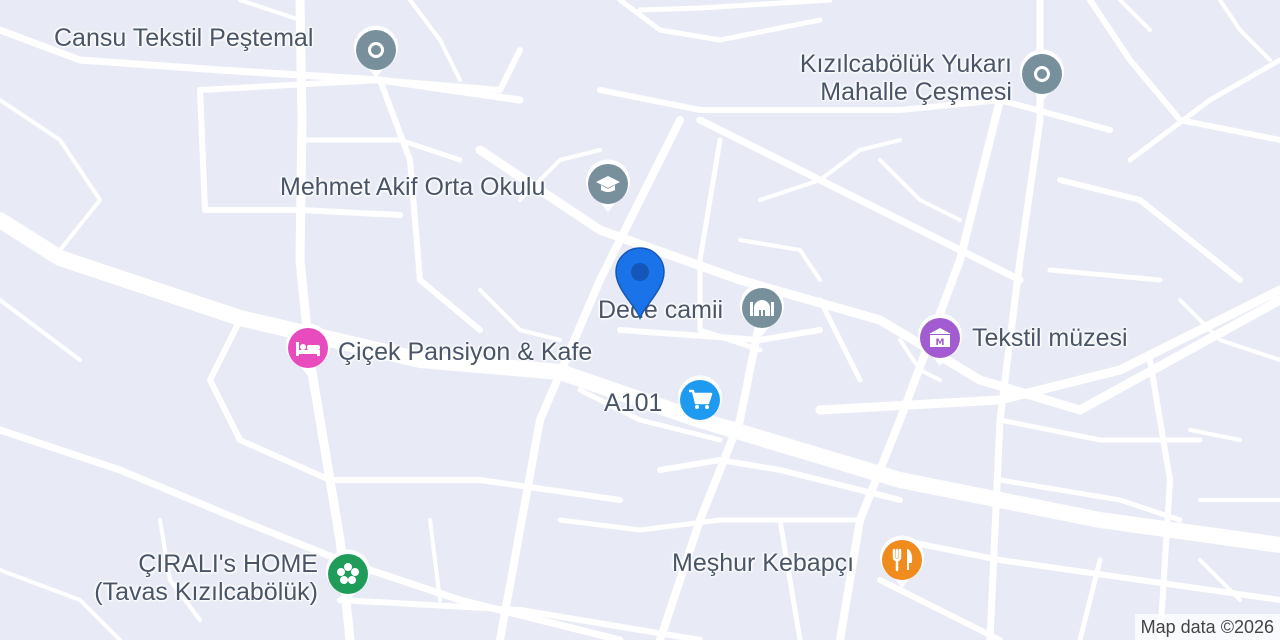  I want to click on poi-label-line2: (Tavas Kızılcabölük), so click(206, 592).